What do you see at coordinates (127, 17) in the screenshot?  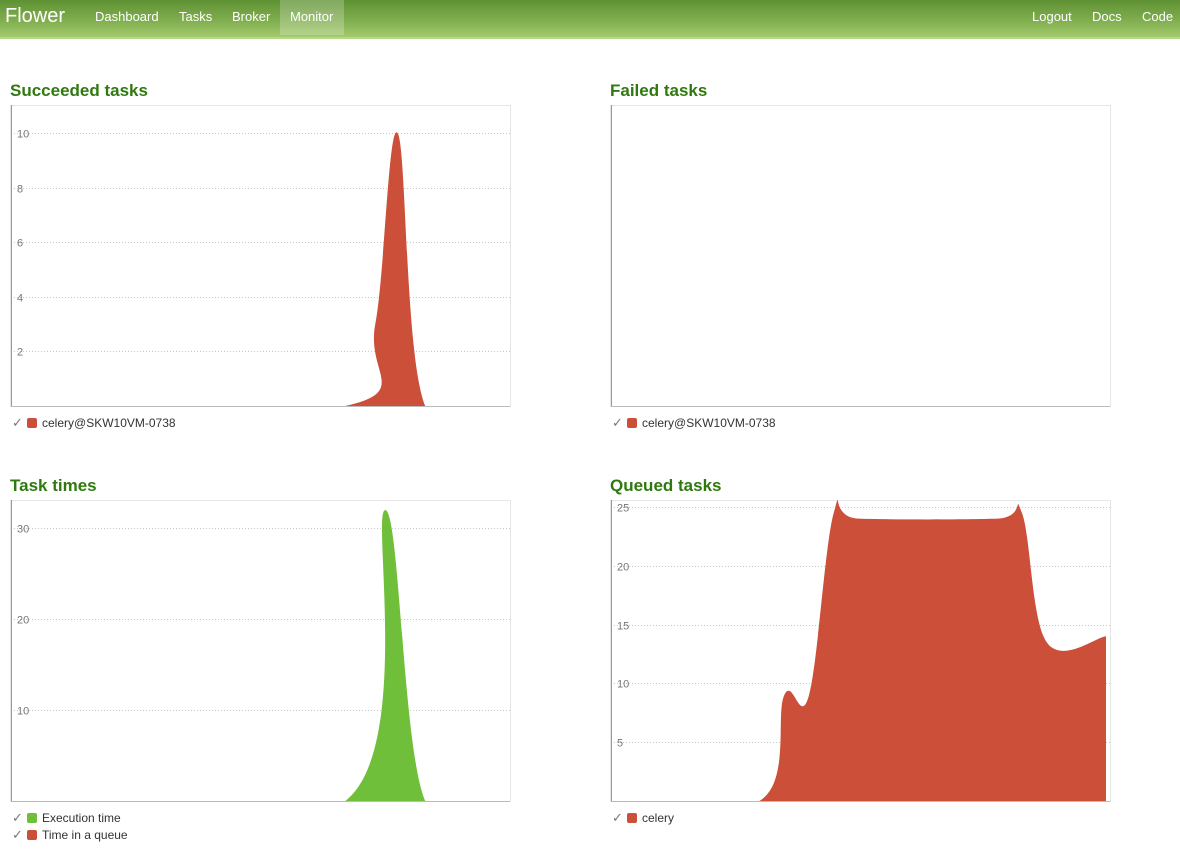 I see `nav-dashboard: Dashboard` at bounding box center [127, 17].